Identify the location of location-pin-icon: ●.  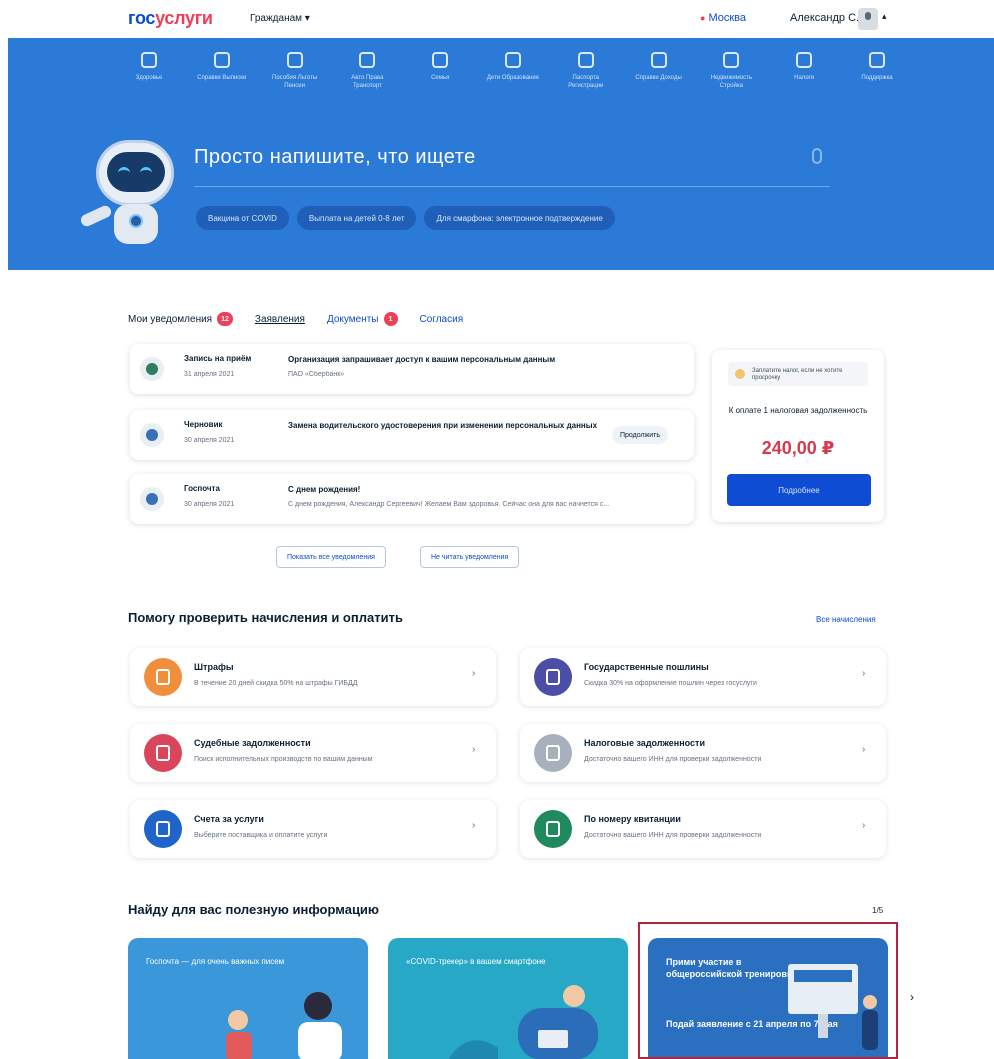
(703, 18).